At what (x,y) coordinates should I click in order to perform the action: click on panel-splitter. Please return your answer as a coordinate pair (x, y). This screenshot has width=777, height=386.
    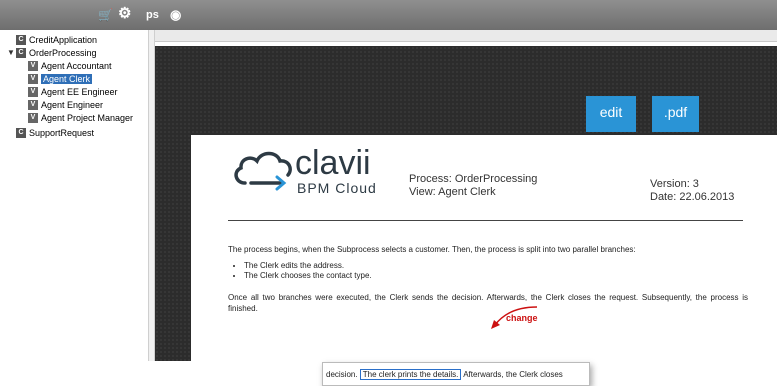
    Looking at the image, I should click on (151, 195).